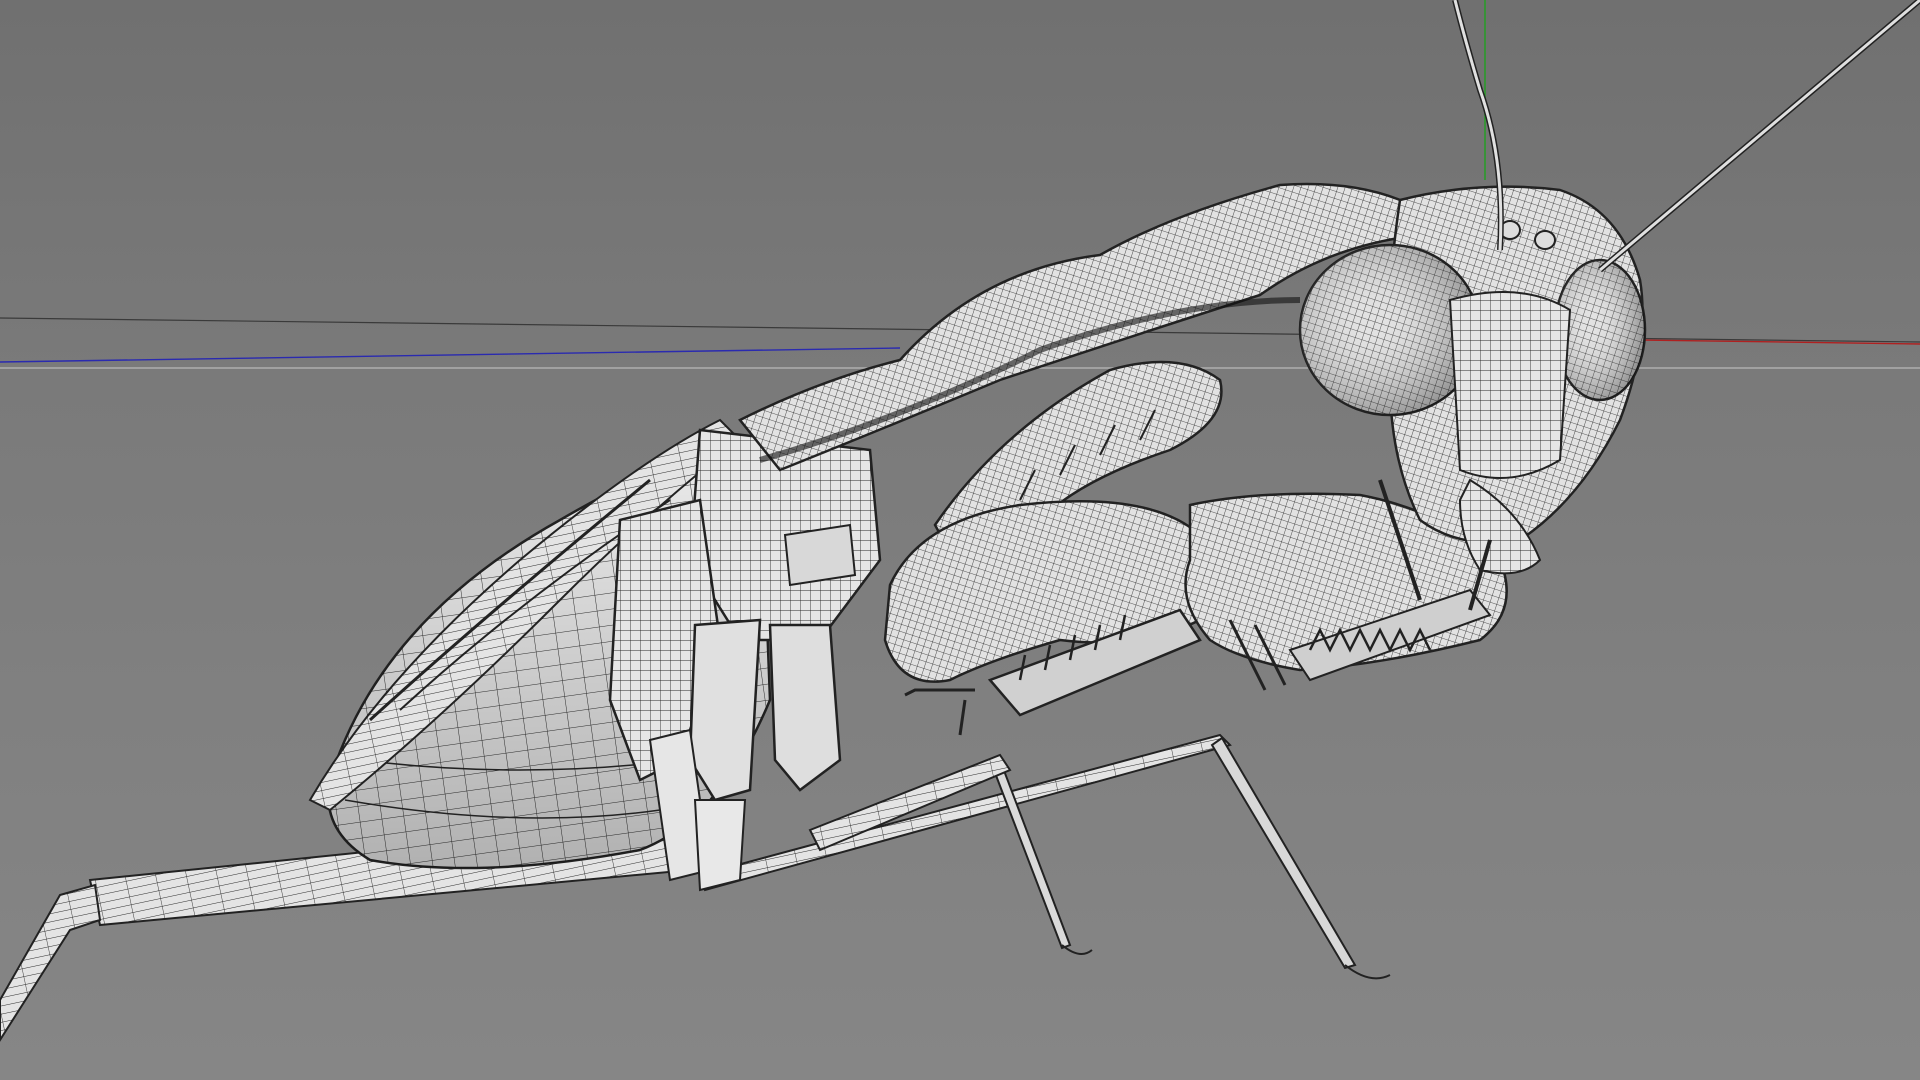 The width and height of the screenshot is (1920, 1080). I want to click on front-coxa, so click(805, 707).